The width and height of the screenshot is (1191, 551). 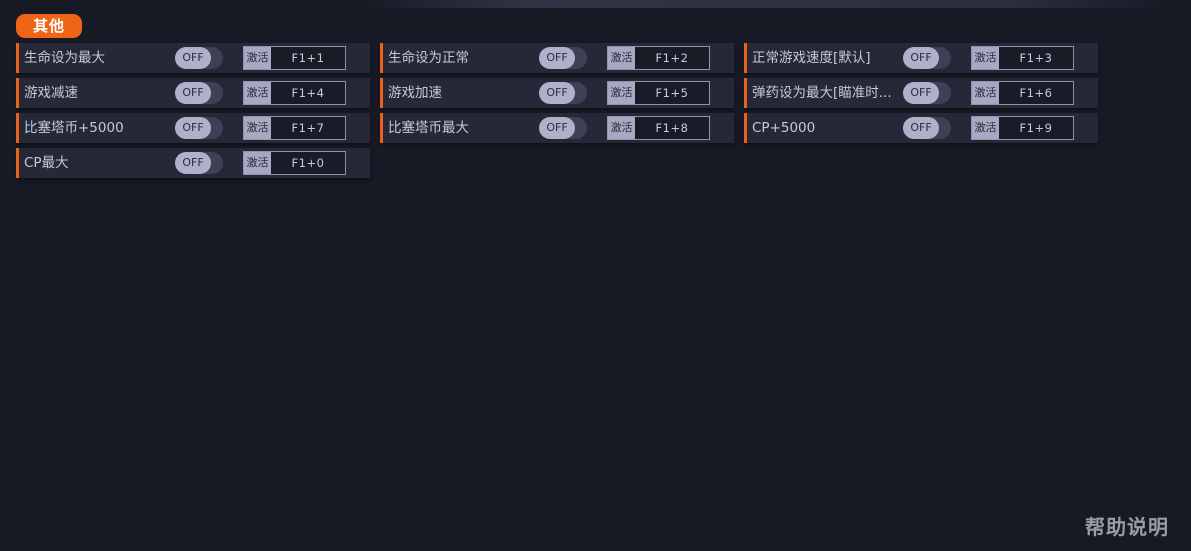 I want to click on hotkey-field: 激活 F1+5, so click(x=658, y=93).